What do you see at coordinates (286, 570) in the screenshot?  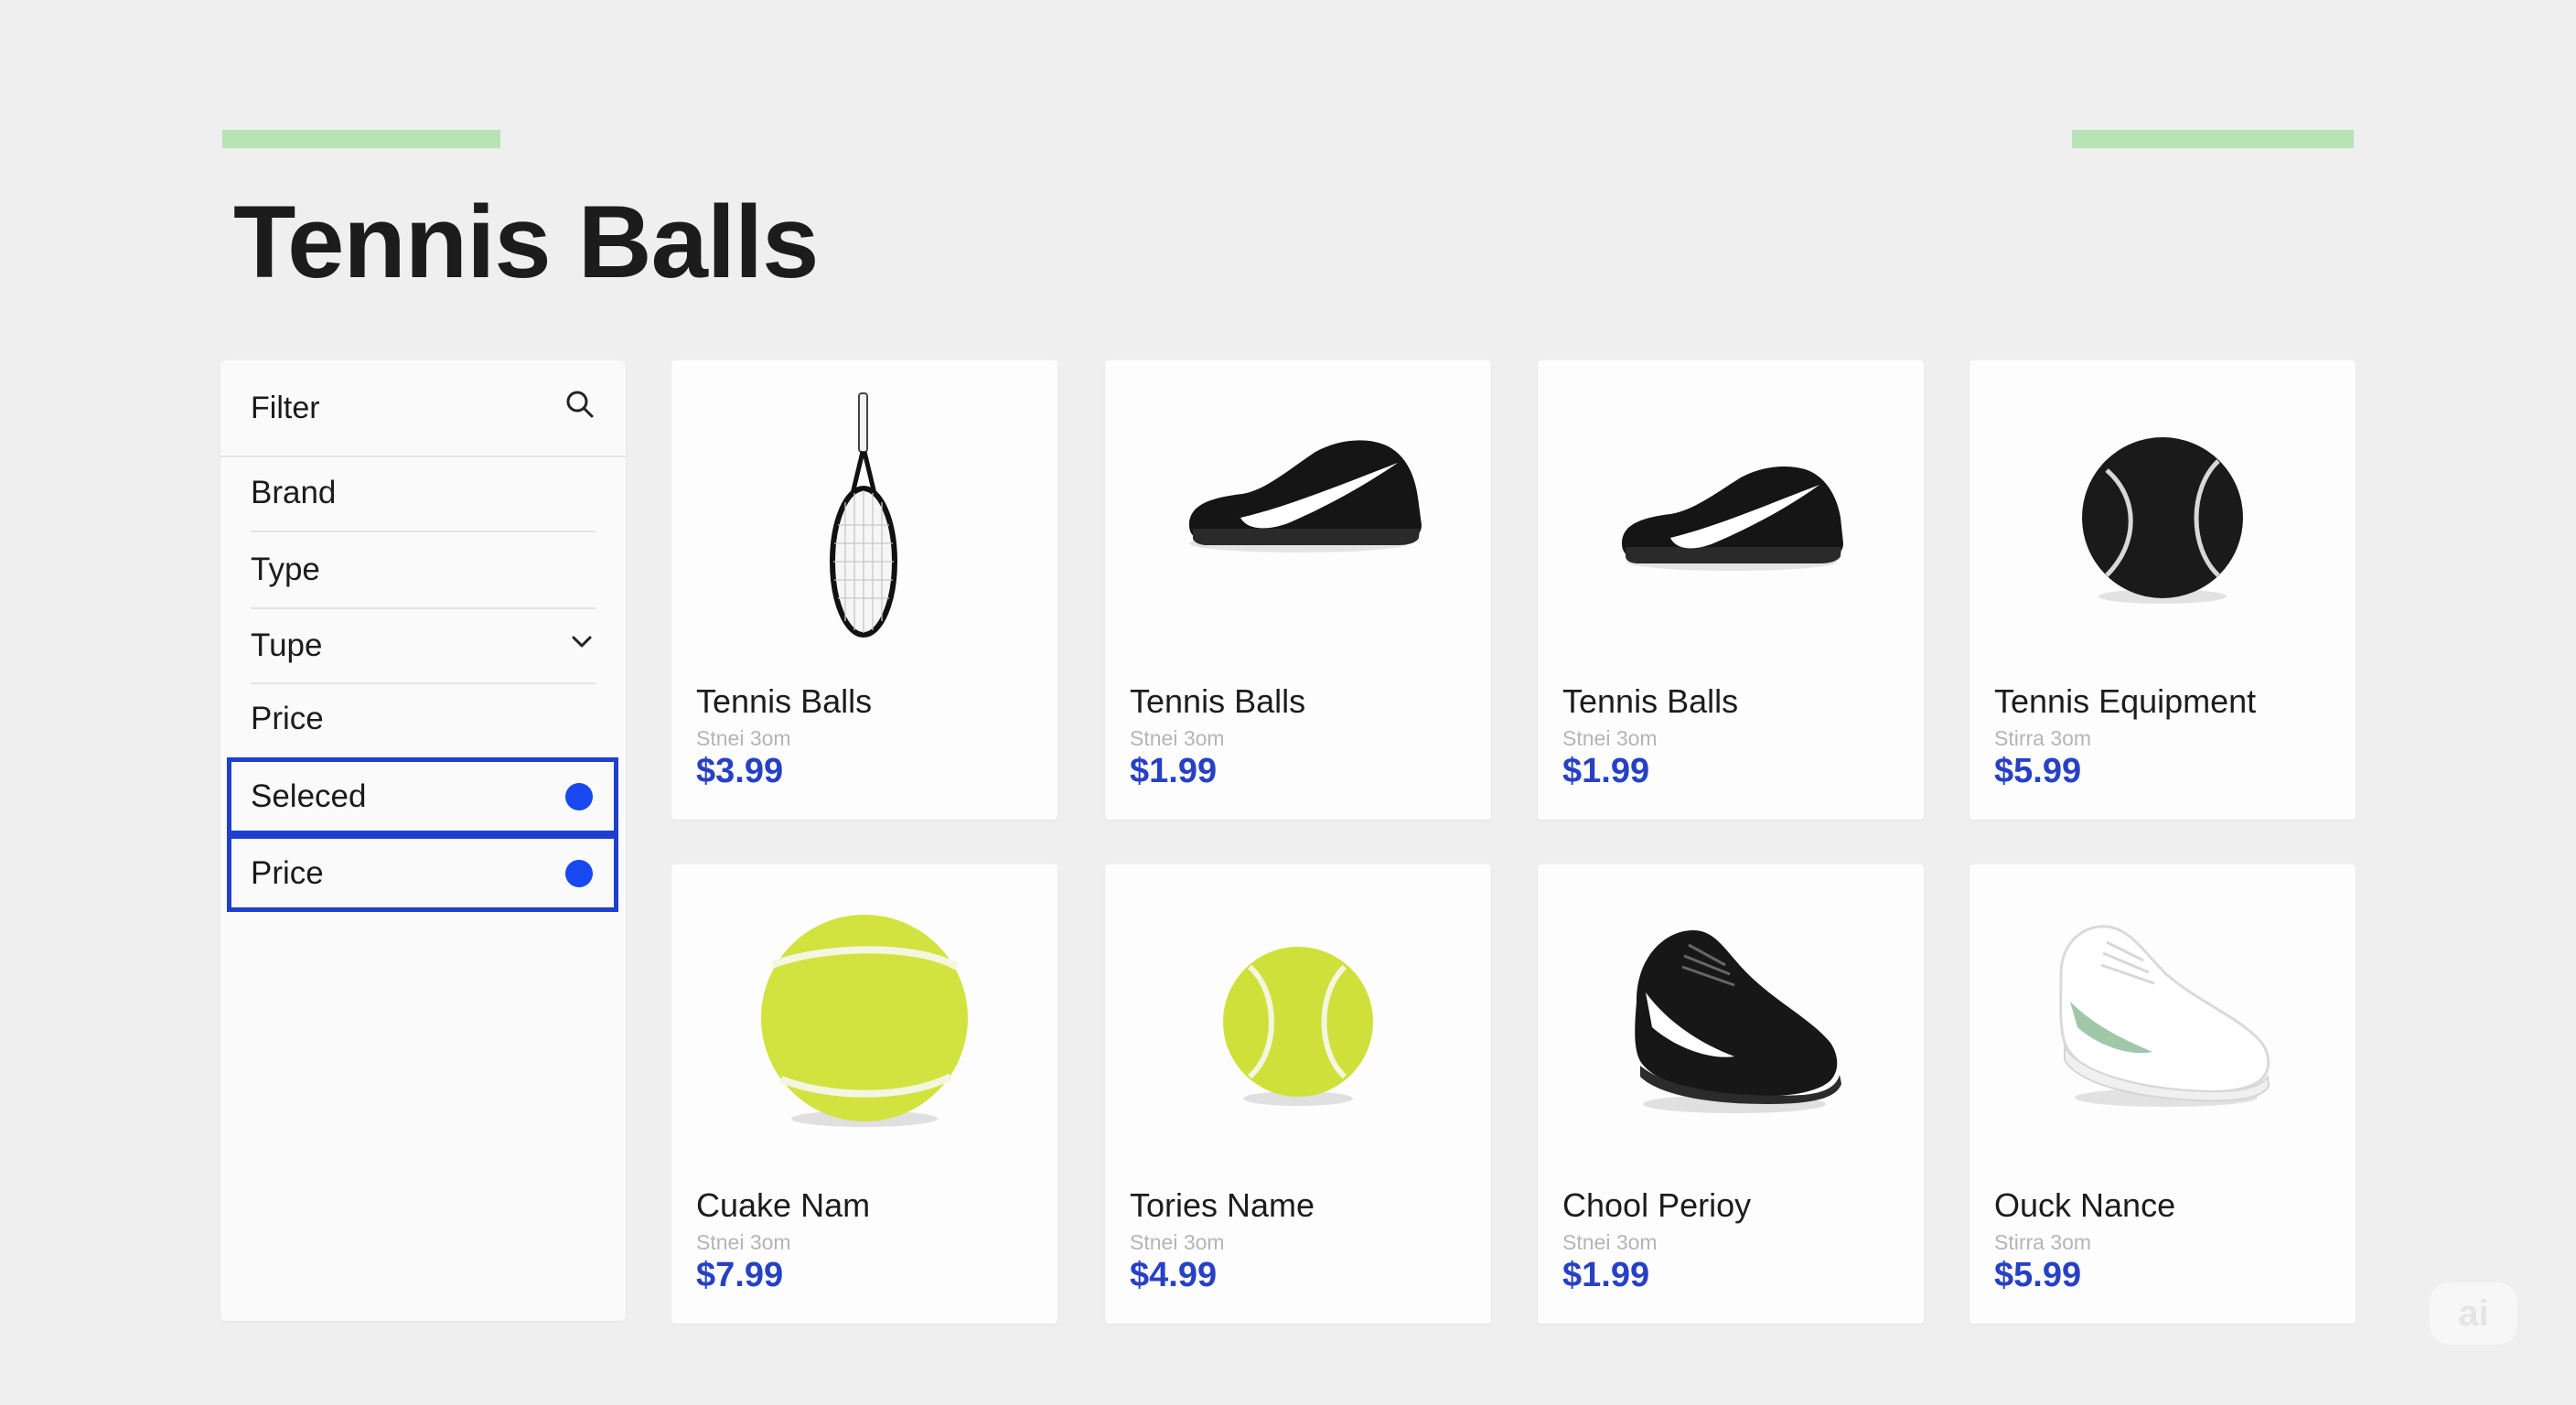 I see `filter-item-label: Type` at bounding box center [286, 570].